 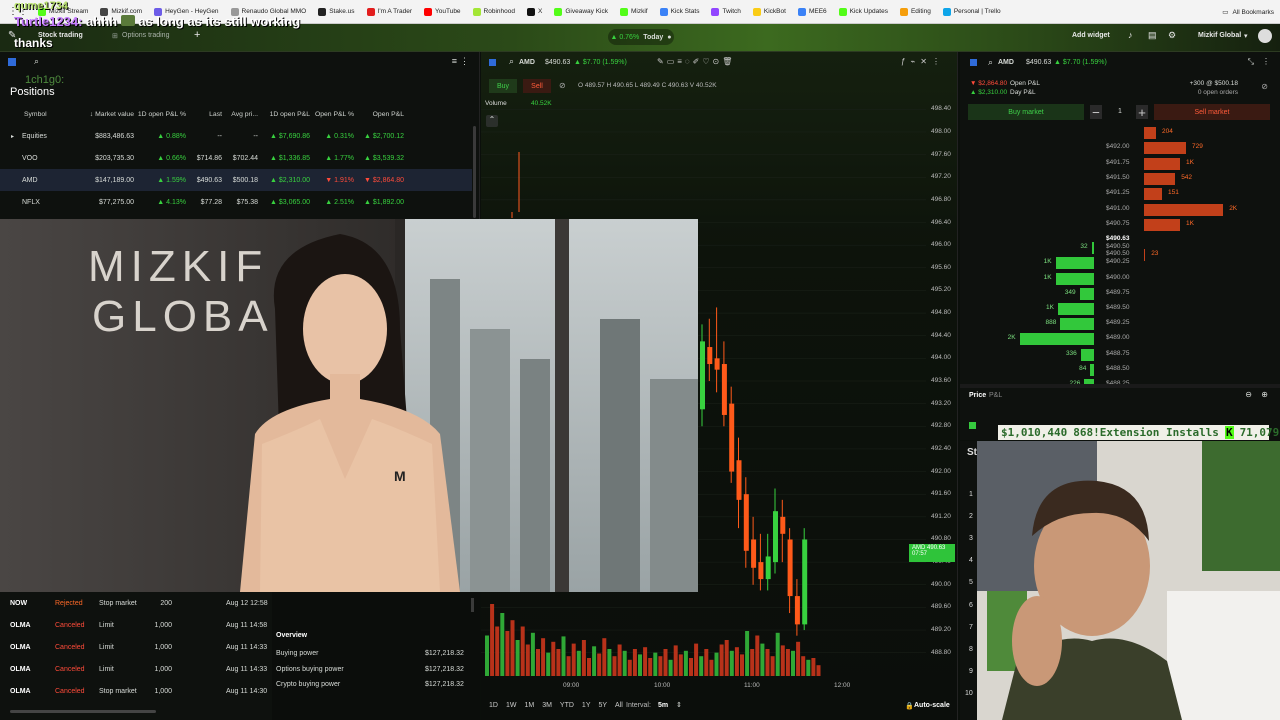 I want to click on range-option: 1M, so click(x=529, y=705).